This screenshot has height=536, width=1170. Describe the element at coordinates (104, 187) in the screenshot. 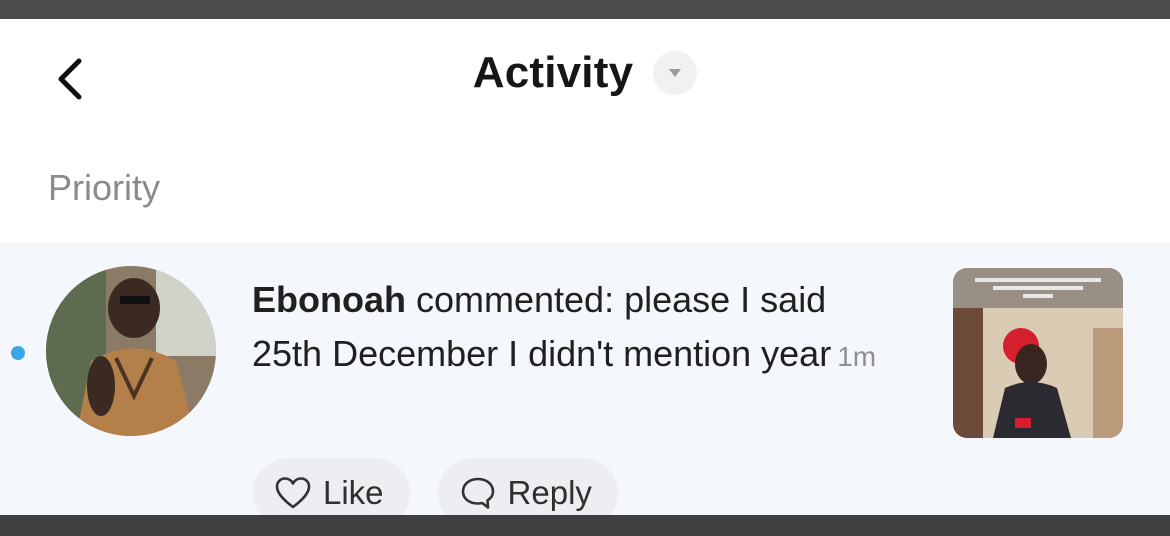

I see `section-label-priority: Priority` at that location.